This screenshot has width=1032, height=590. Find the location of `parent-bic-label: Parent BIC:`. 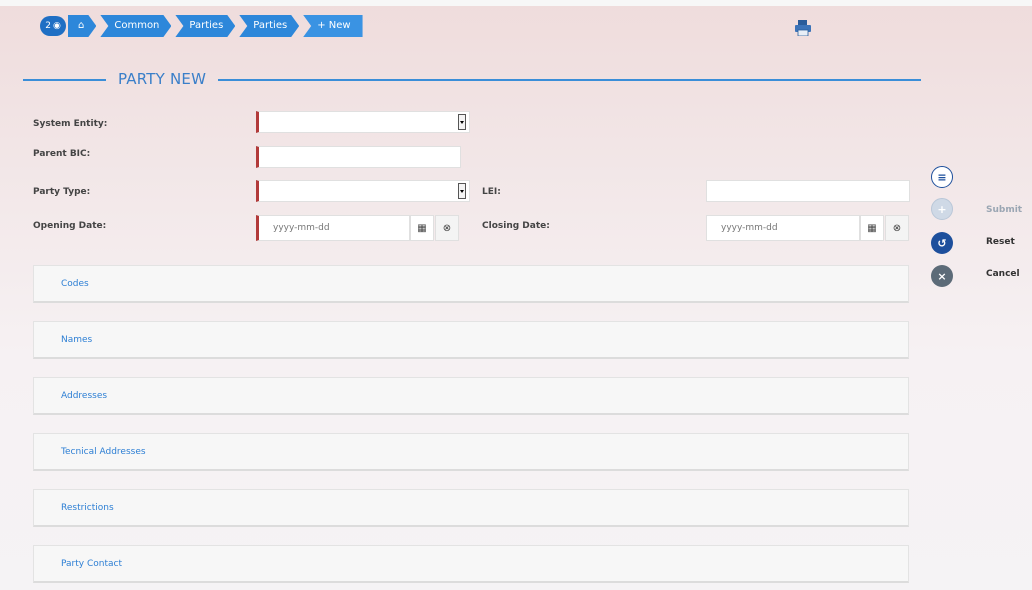

parent-bic-label: Parent BIC: is located at coordinates (62, 154).